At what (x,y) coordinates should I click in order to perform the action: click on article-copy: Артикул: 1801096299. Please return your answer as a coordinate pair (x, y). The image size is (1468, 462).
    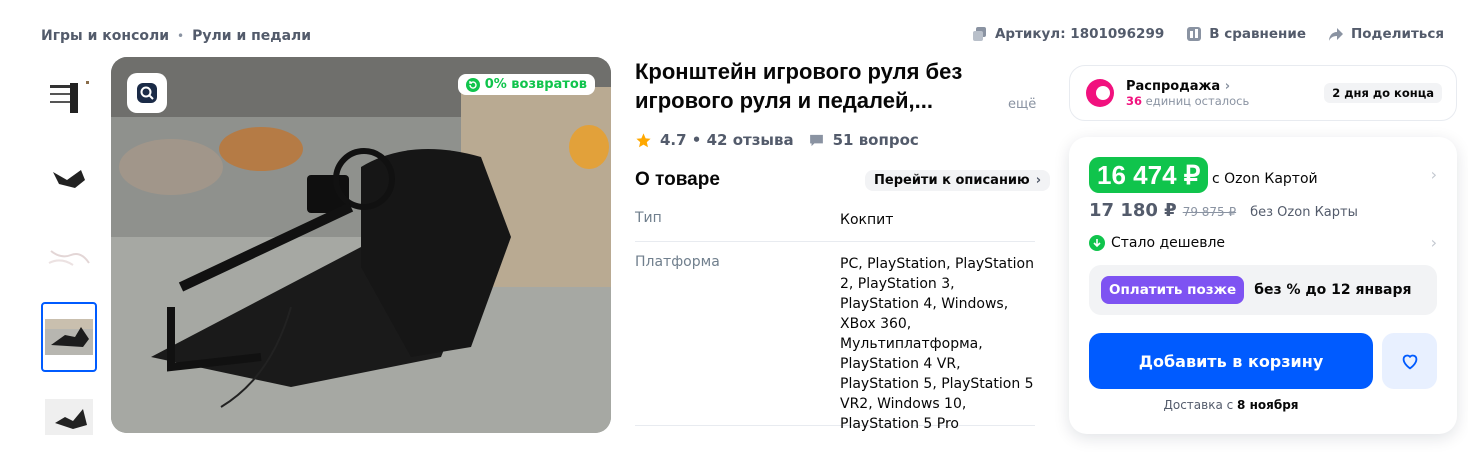
    Looking at the image, I should click on (1068, 34).